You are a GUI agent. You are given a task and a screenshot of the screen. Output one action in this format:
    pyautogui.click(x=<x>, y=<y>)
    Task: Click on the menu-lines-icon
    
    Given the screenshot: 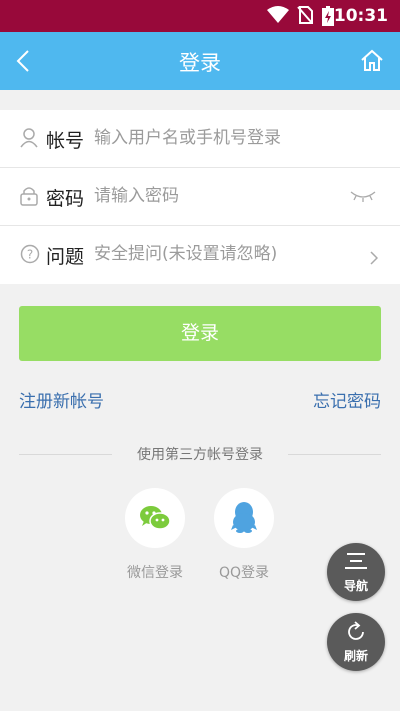 What is the action you would take?
    pyautogui.click(x=356, y=563)
    